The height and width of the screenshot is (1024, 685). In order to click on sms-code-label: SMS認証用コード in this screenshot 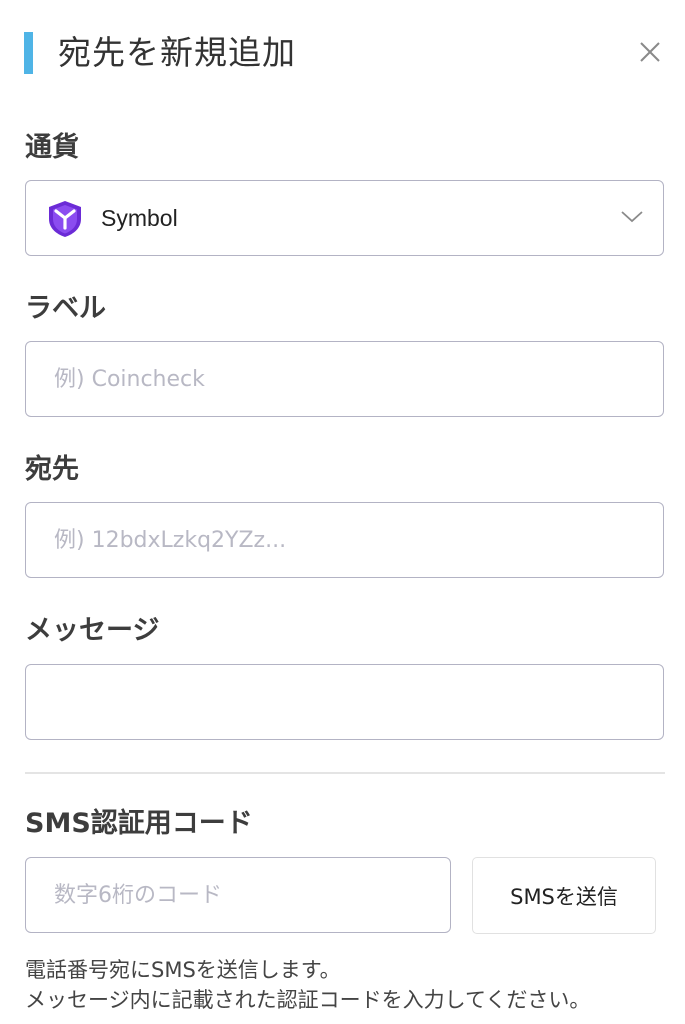, I will do `click(139, 823)`.